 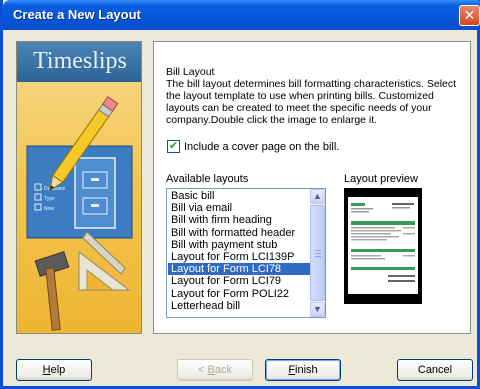 I want to click on preview-page, so click(x=383, y=245).